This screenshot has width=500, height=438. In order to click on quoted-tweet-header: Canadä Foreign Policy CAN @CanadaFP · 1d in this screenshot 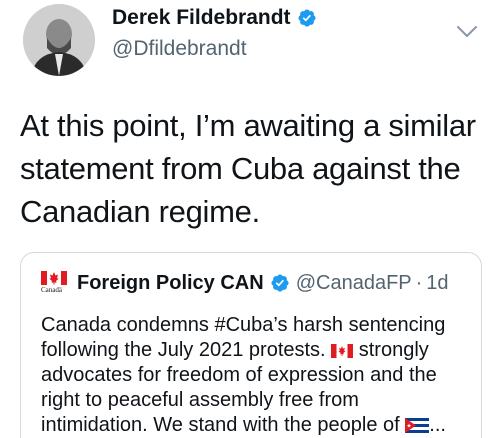, I will do `click(245, 283)`.